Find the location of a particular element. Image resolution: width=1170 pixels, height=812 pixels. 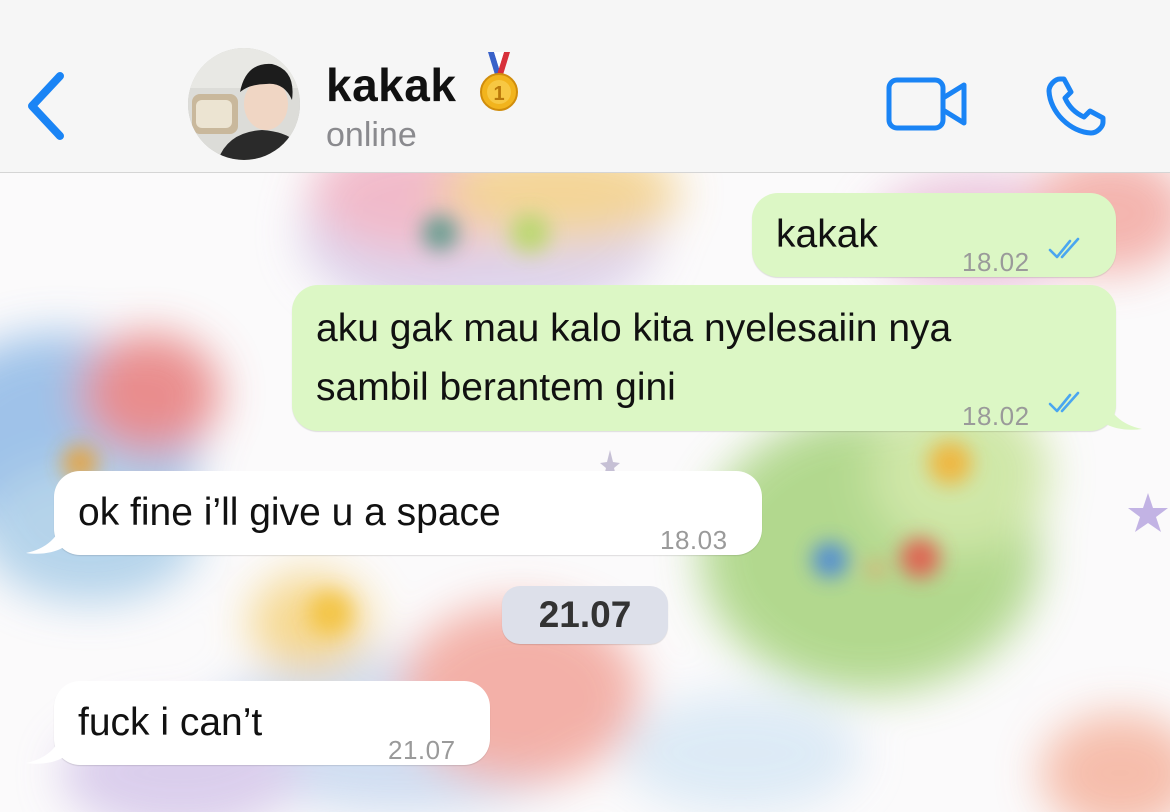

message-text: ok fine i’ll give u a space is located at coordinates (289, 512).